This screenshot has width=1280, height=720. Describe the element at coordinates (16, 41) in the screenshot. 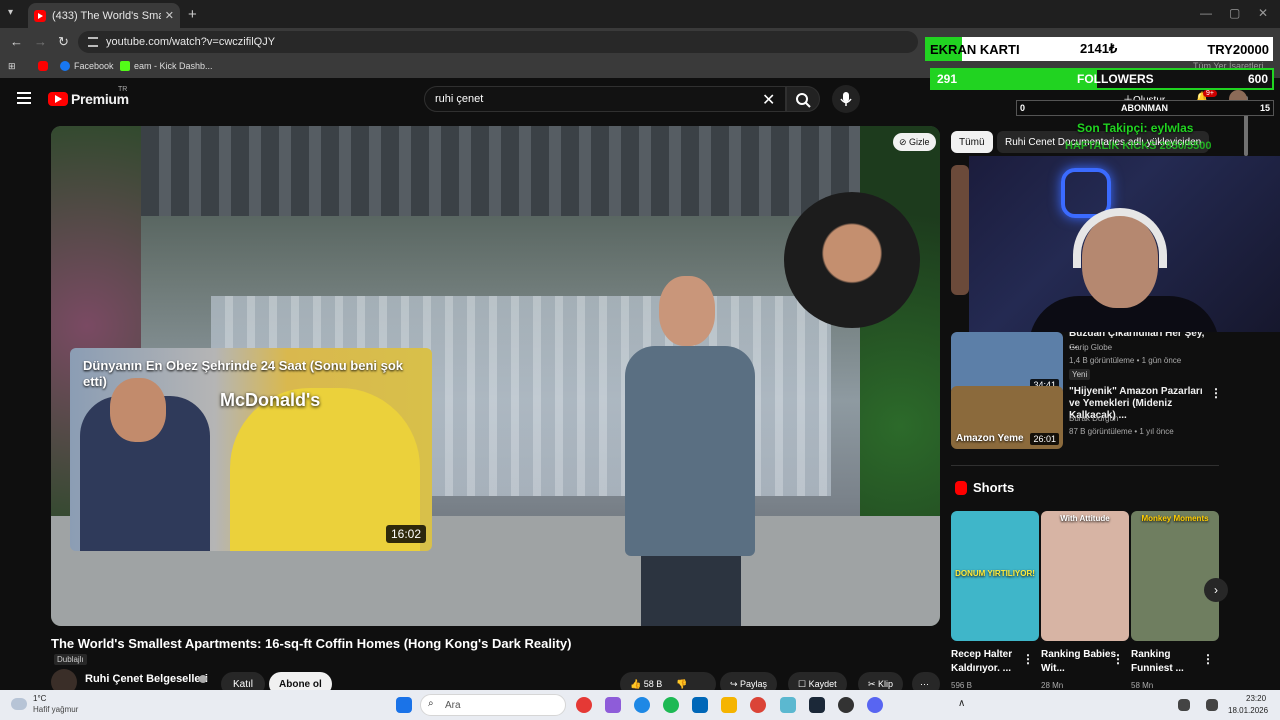

I see `back-icon: ←` at that location.